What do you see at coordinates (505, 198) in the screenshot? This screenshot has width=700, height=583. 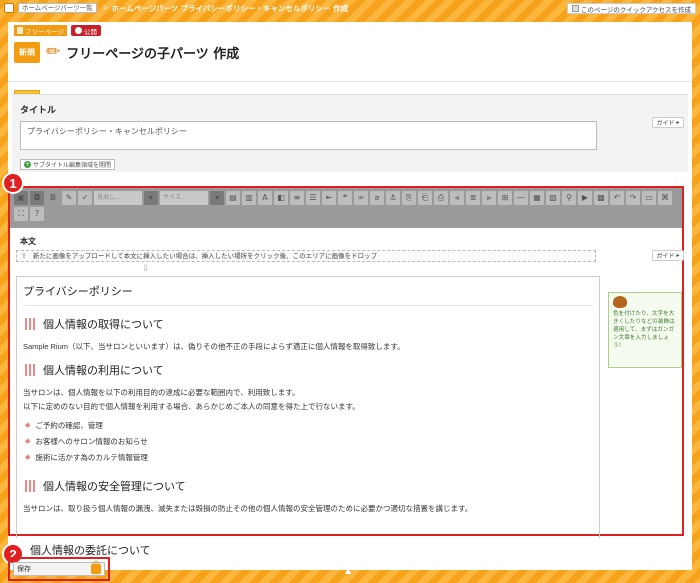 I see `table-icon: ⊞` at bounding box center [505, 198].